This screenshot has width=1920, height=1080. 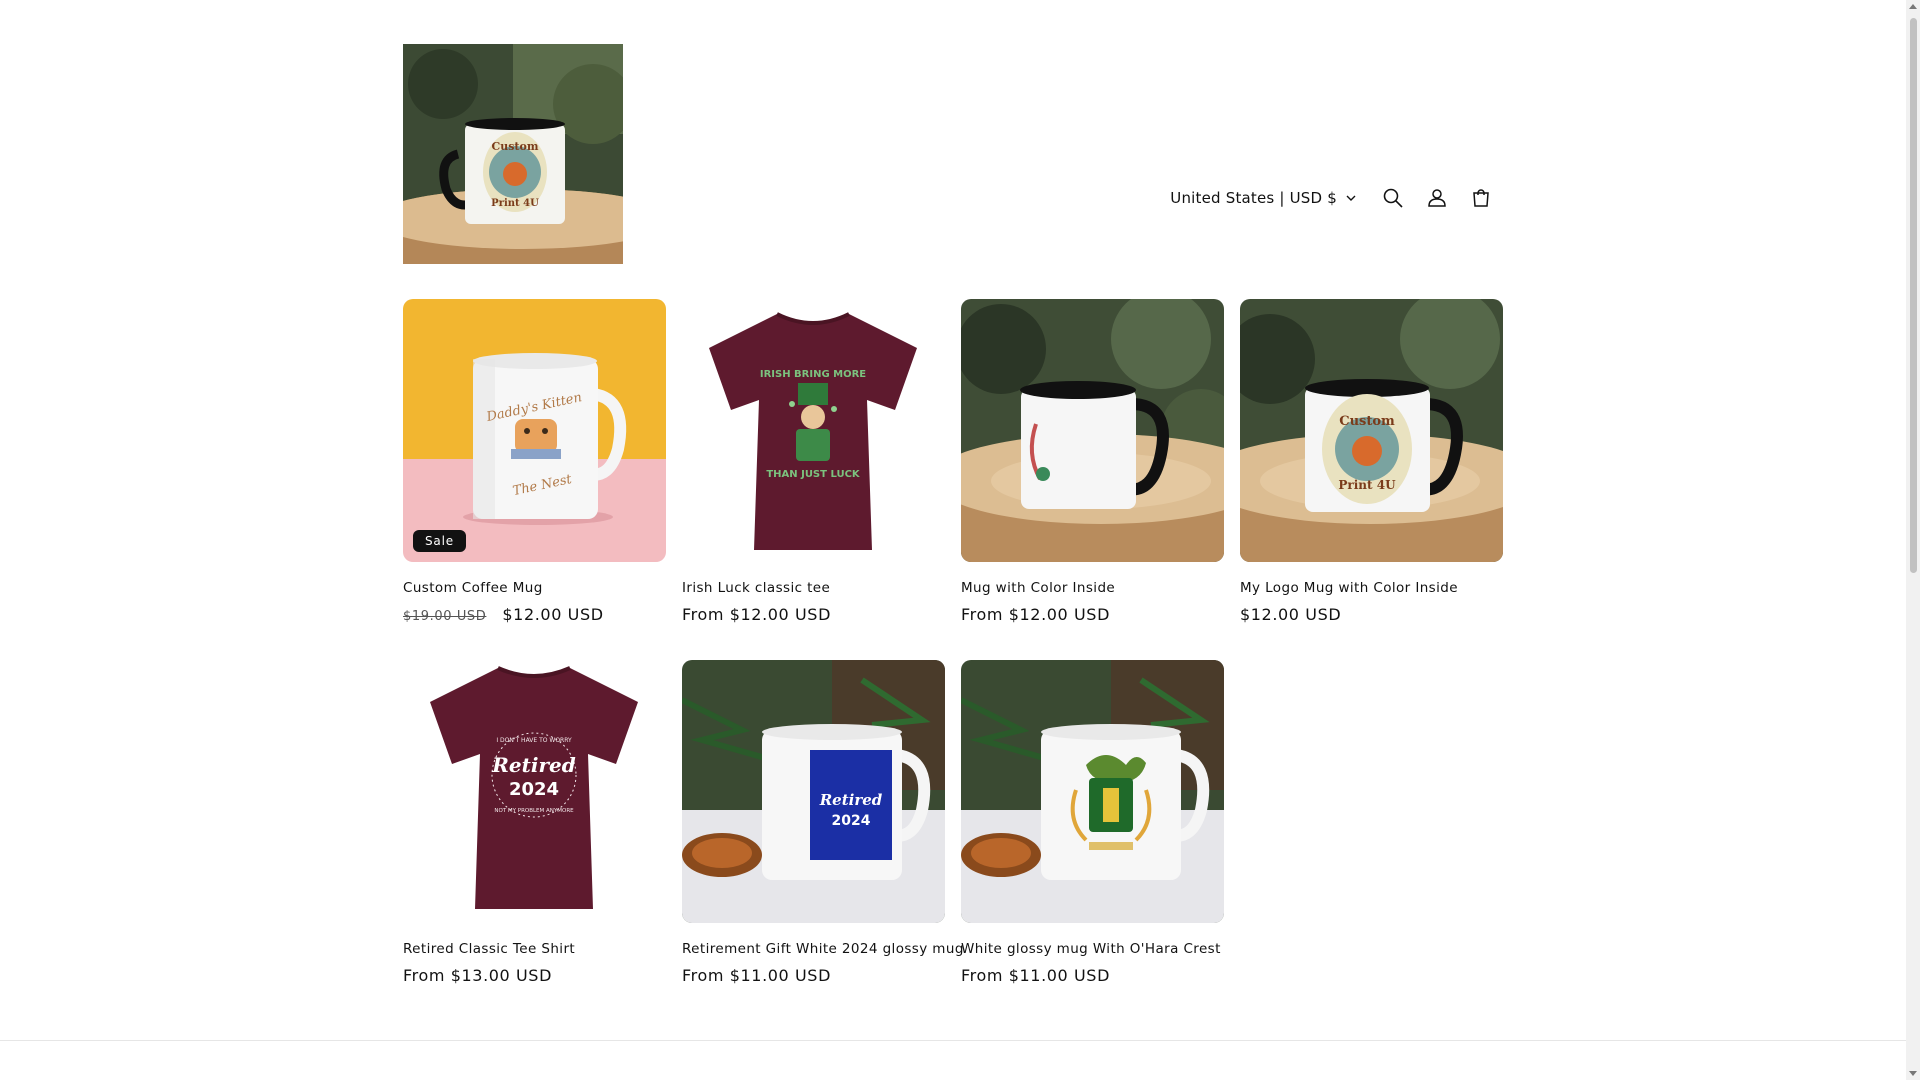 I want to click on shirt-text-top: IRISH BRING MORE, so click(x=813, y=374).